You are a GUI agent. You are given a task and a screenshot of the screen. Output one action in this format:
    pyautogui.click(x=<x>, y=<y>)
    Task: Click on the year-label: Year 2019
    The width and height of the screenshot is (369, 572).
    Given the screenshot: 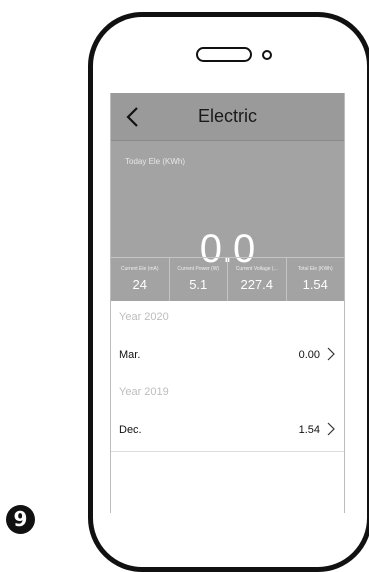 What is the action you would take?
    pyautogui.click(x=144, y=392)
    